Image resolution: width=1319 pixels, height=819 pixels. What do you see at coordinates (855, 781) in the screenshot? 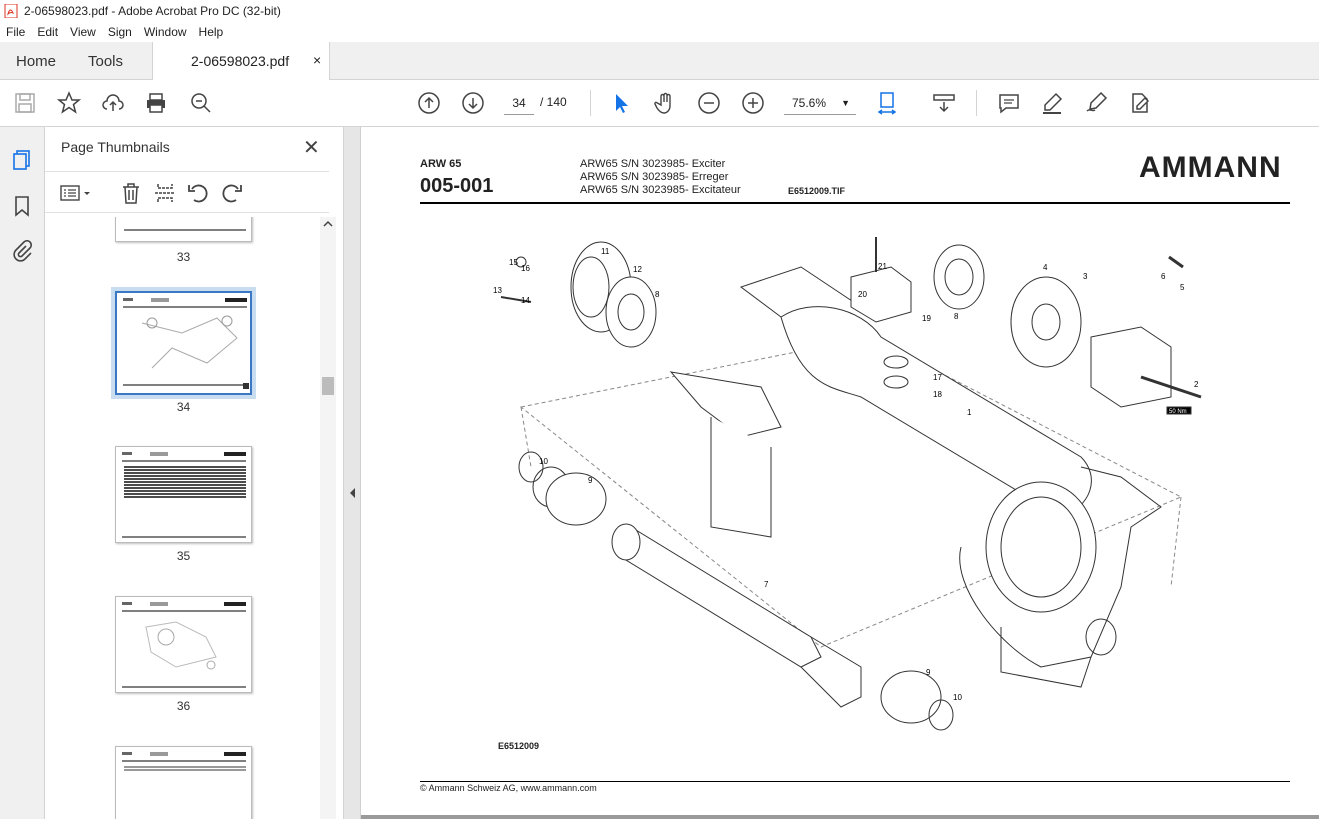
I see `footer-rule` at bounding box center [855, 781].